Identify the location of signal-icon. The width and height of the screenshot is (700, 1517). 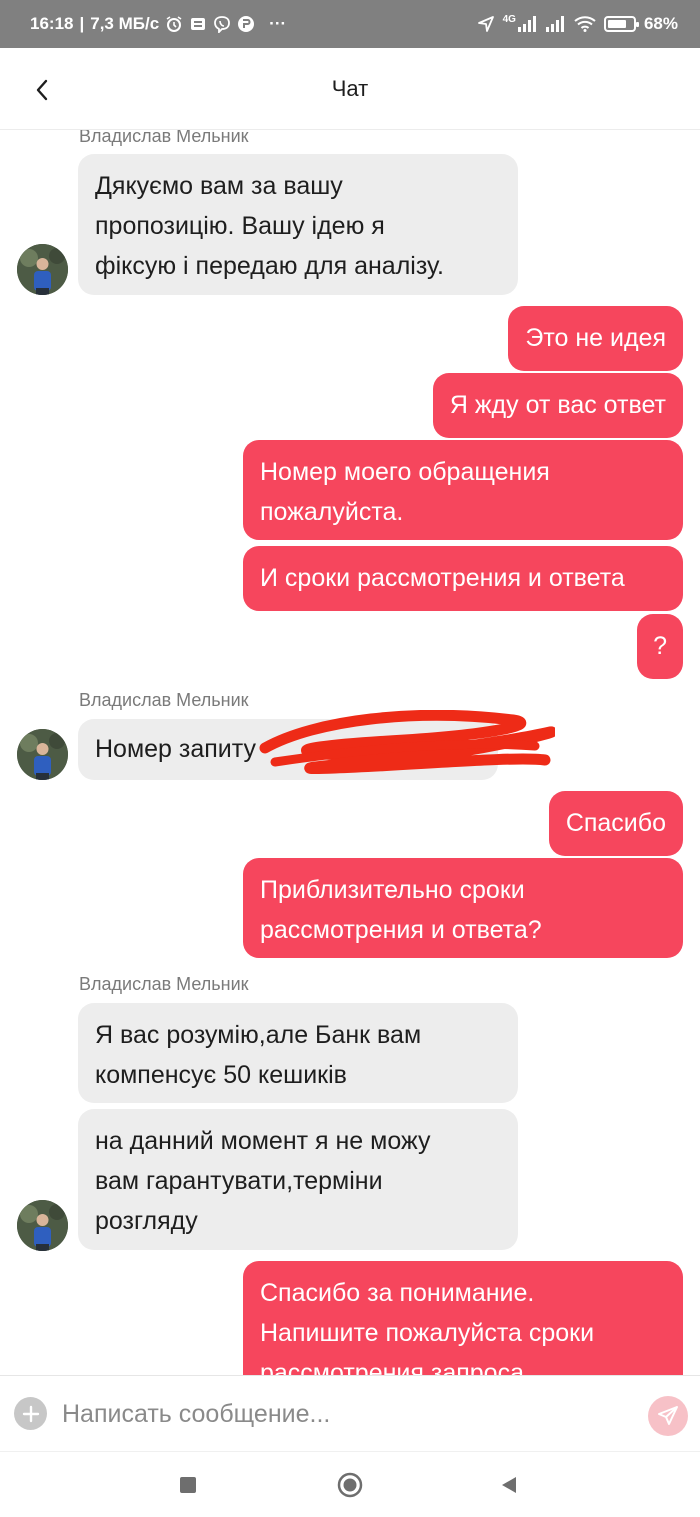
(526, 24).